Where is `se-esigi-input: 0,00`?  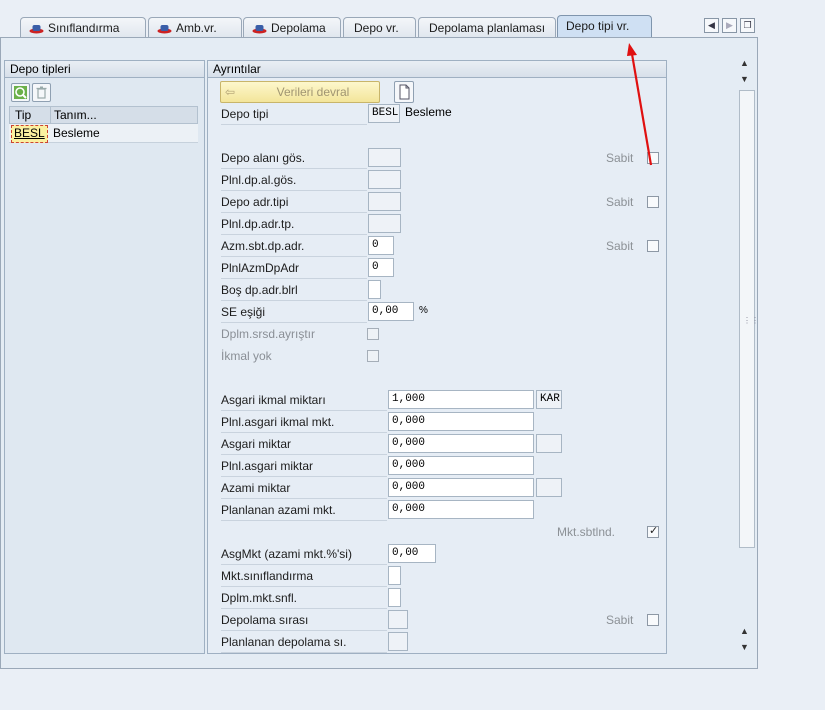
se-esigi-input: 0,00 is located at coordinates (391, 311).